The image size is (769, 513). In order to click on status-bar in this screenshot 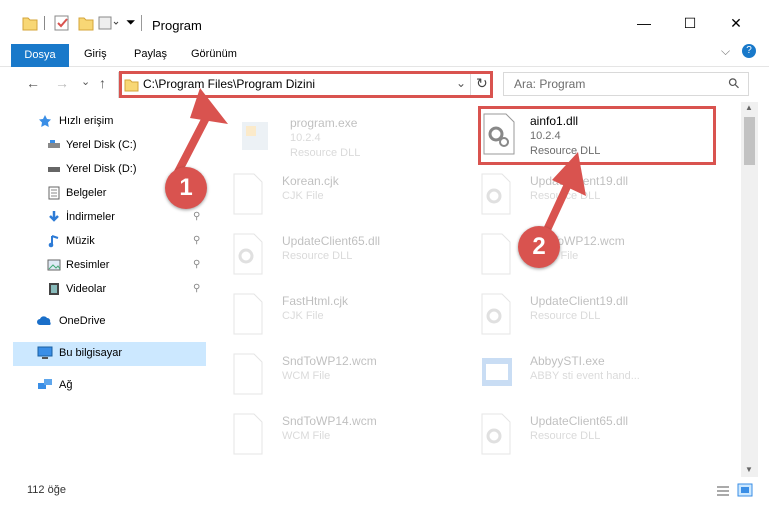, I will do `click(384, 491)`.